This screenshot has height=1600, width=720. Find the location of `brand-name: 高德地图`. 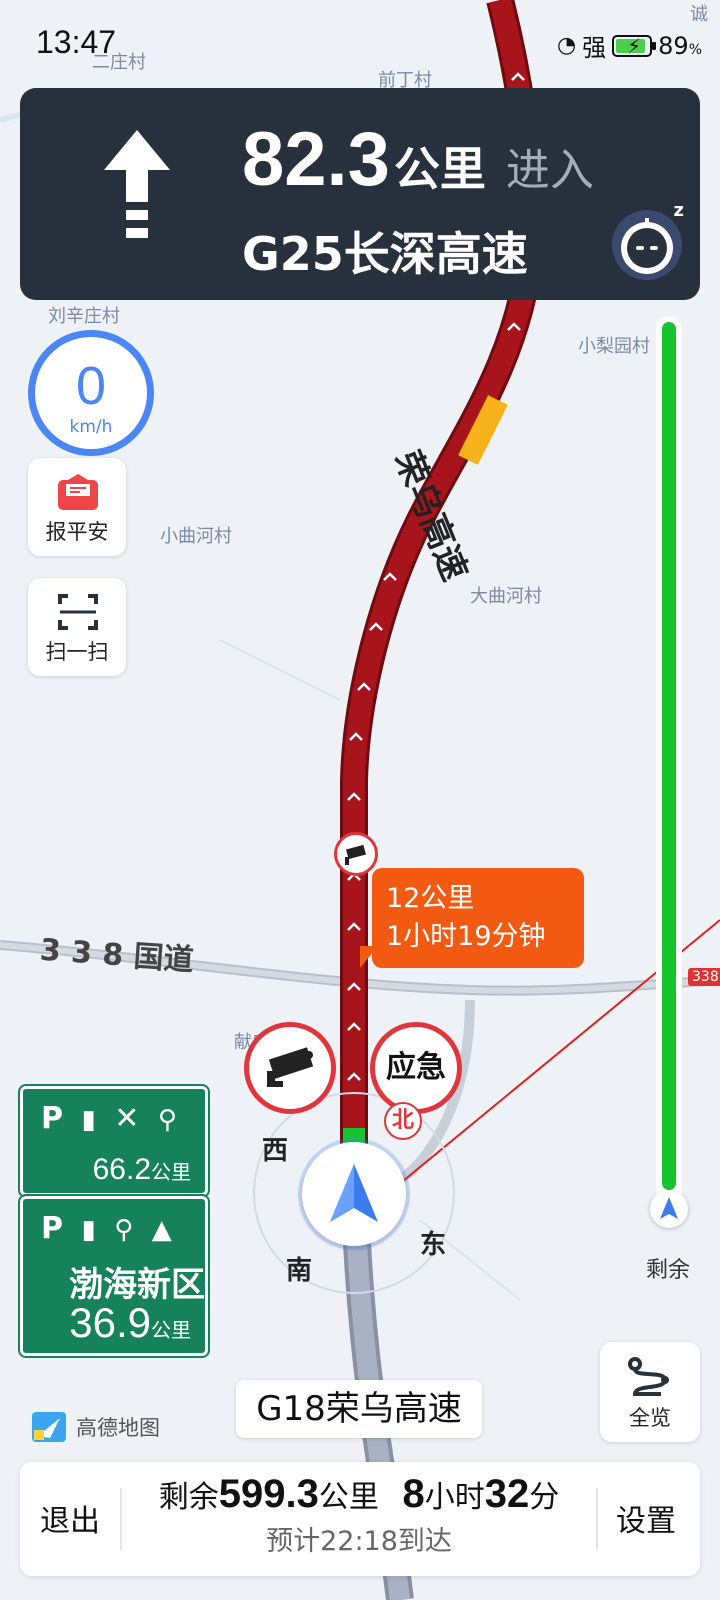

brand-name: 高德地图 is located at coordinates (118, 1428).